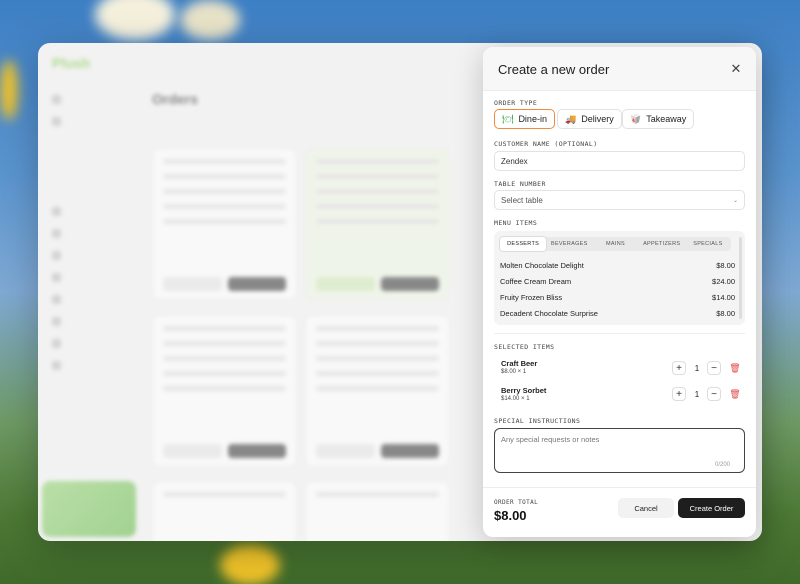  Describe the element at coordinates (516, 223) in the screenshot. I see `menu-items-label: MENU ITEMS` at that location.